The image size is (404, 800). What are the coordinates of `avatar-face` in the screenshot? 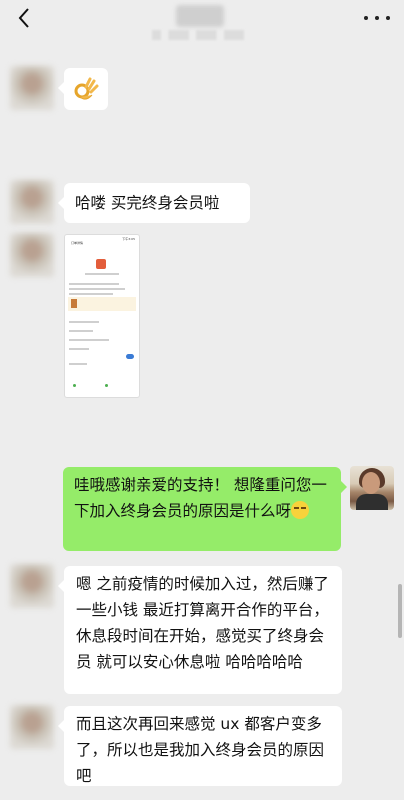 It's located at (371, 483).